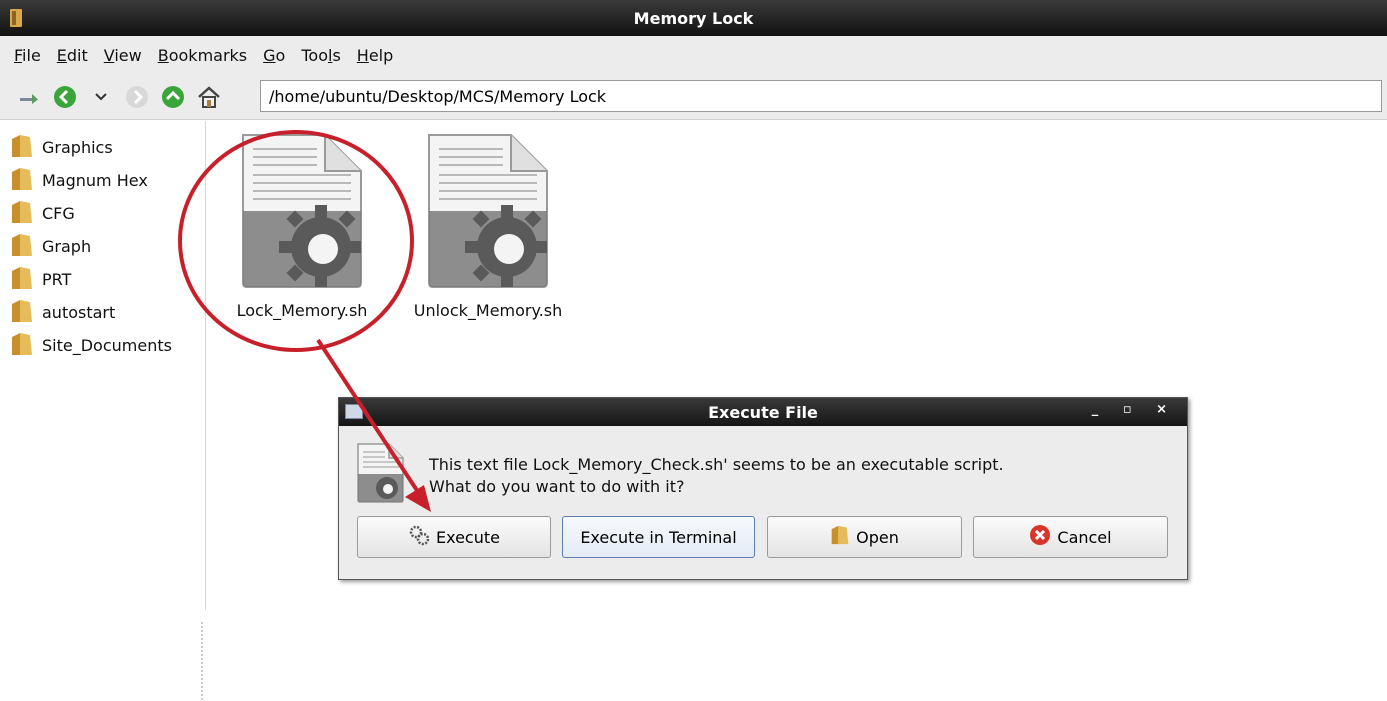 The image size is (1387, 701). I want to click on sidebar-item-autostart: autostart, so click(102, 312).